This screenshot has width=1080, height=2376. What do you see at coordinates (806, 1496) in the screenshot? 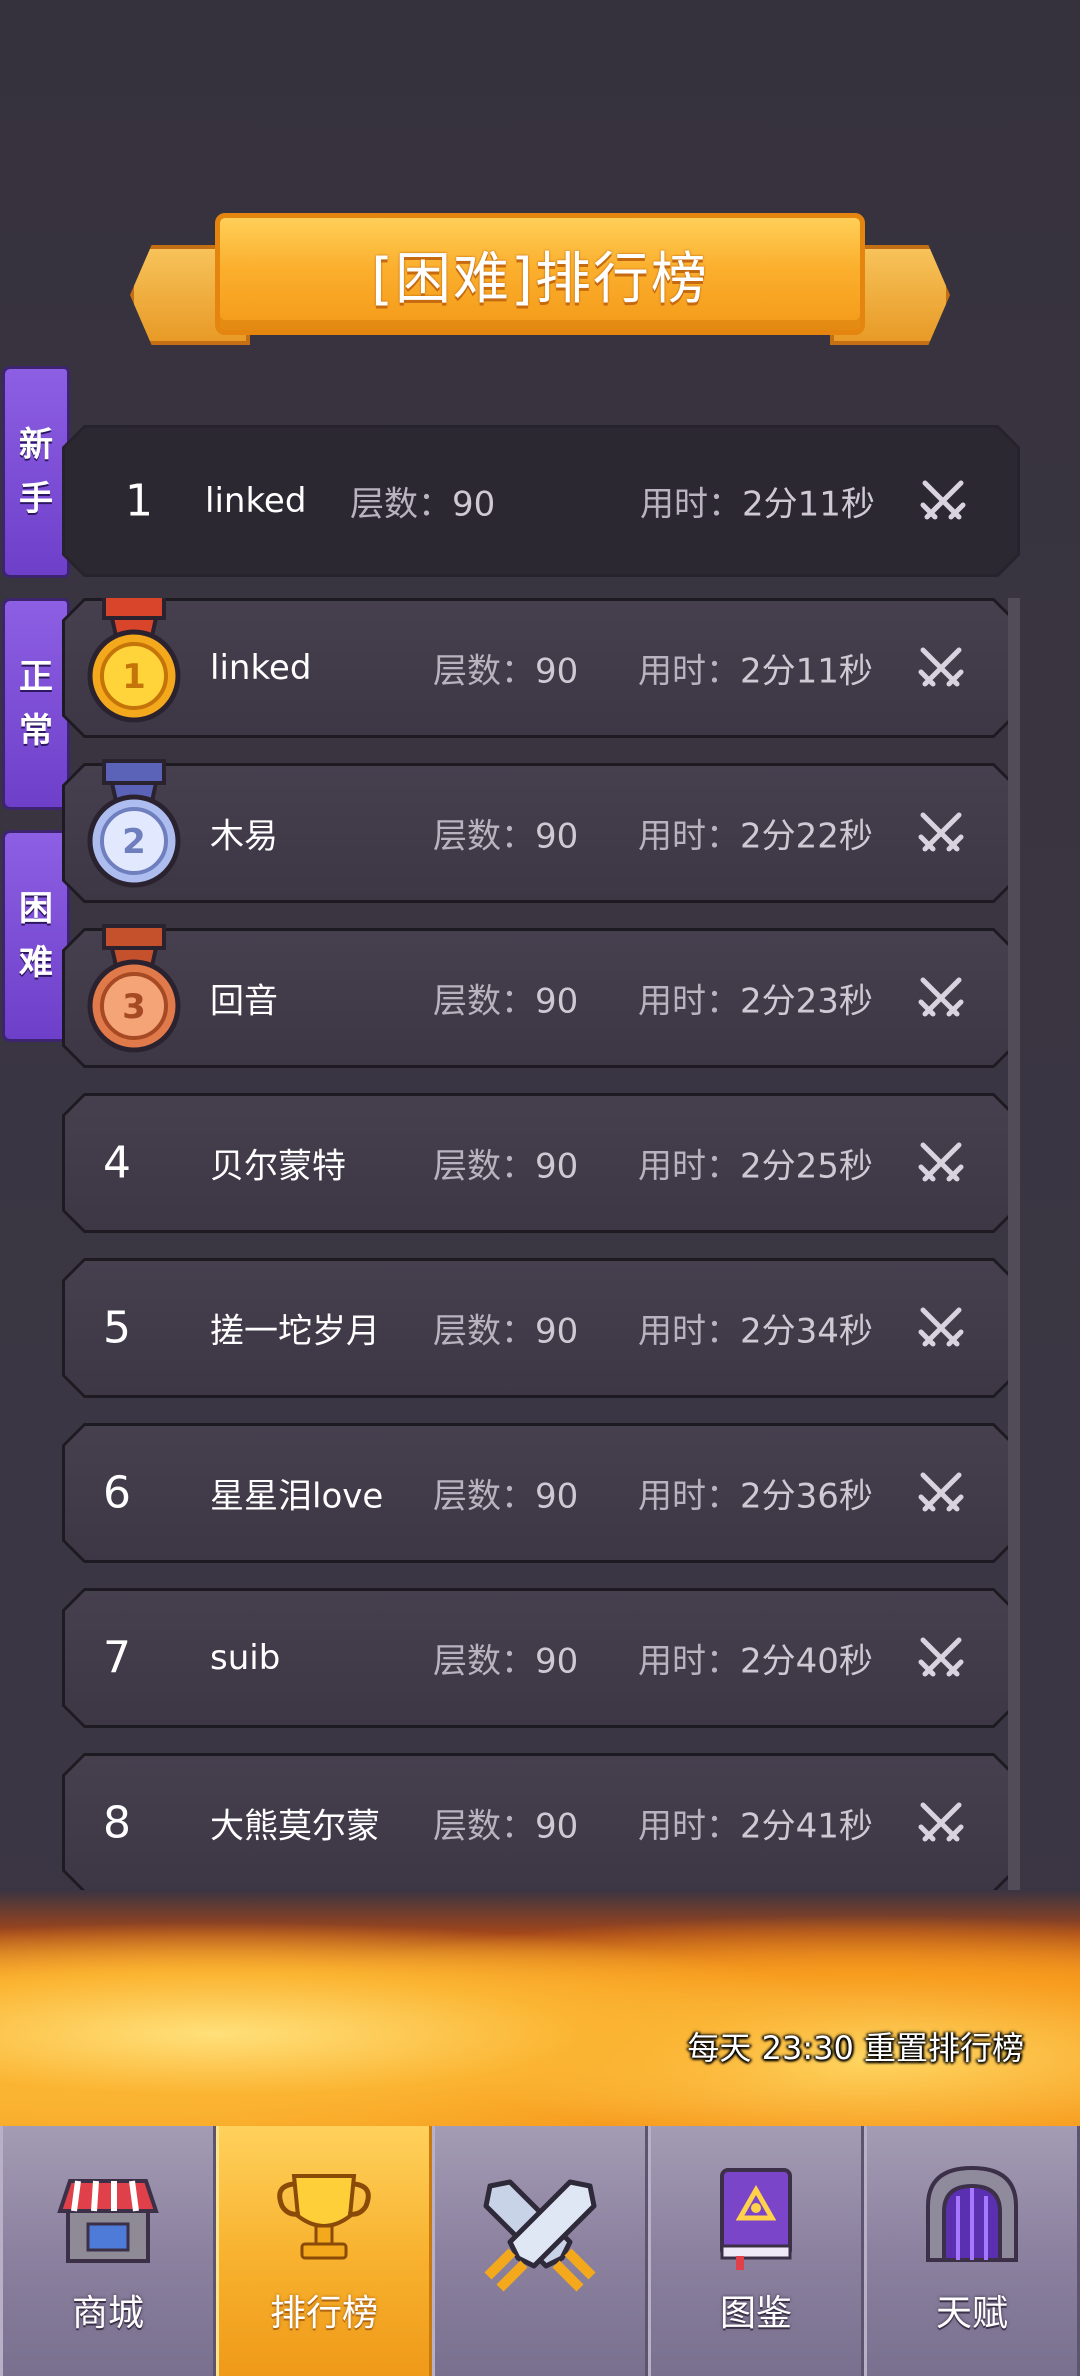
I see `time-value: 2分36秒` at bounding box center [806, 1496].